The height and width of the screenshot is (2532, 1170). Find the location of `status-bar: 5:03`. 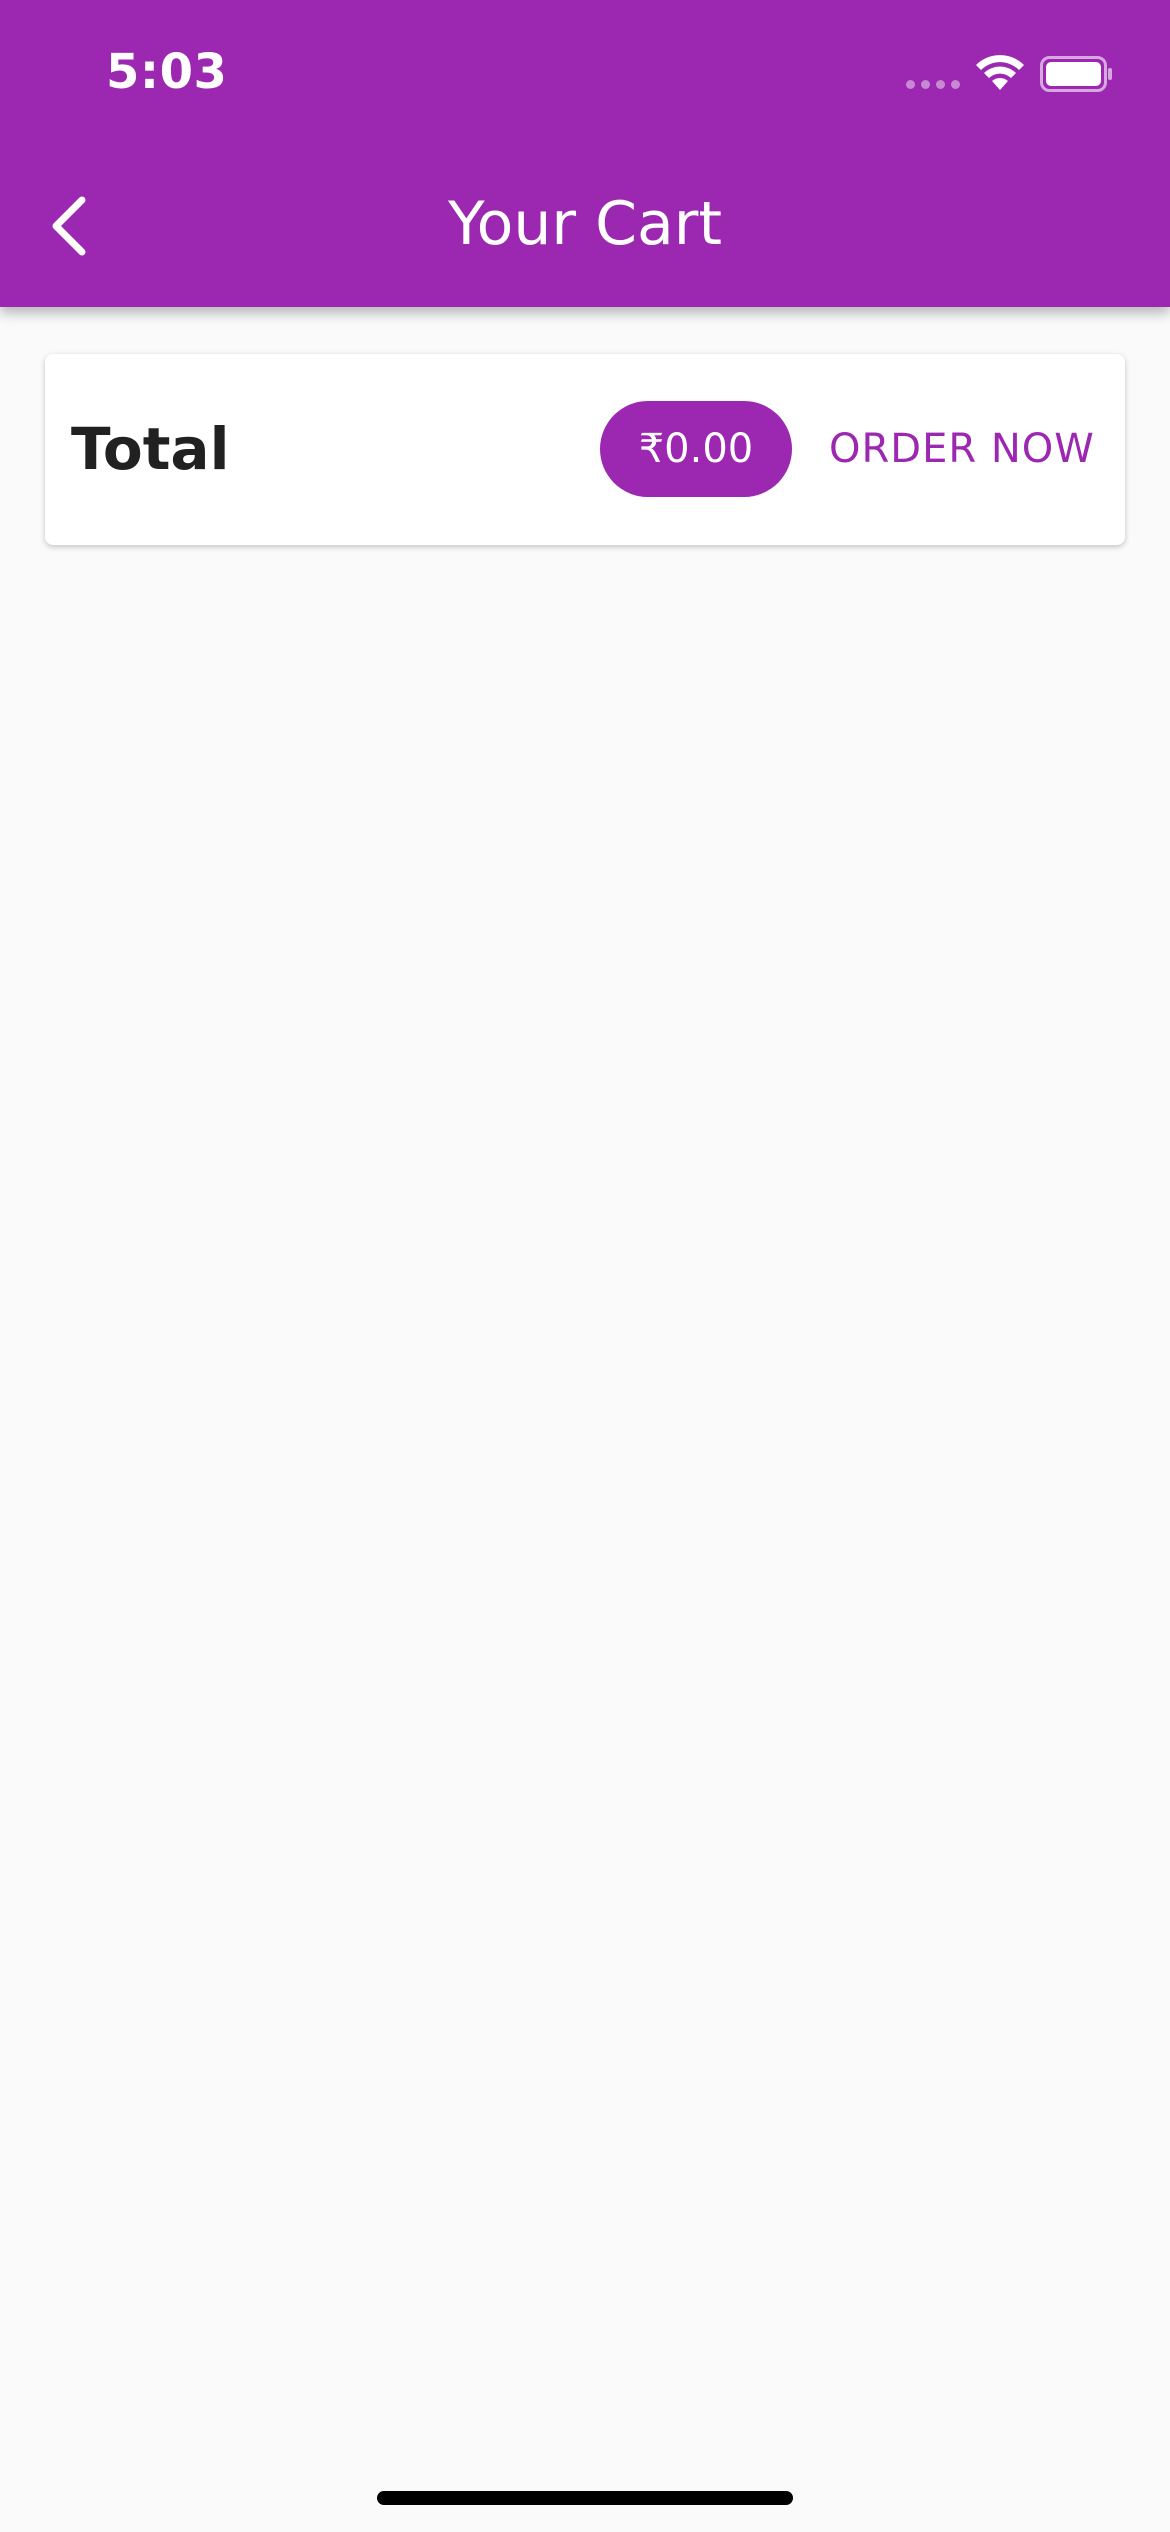

status-bar: 5:03 is located at coordinates (585, 75).